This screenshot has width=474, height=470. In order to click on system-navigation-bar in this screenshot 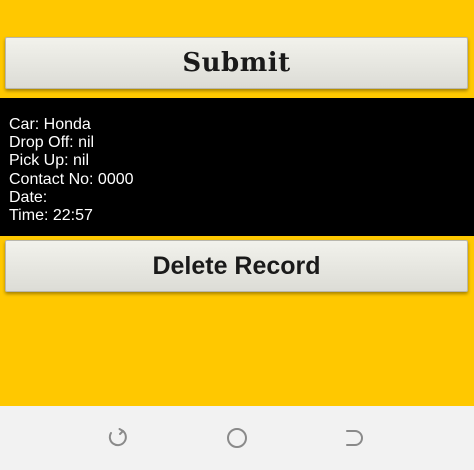, I will do `click(237, 438)`.